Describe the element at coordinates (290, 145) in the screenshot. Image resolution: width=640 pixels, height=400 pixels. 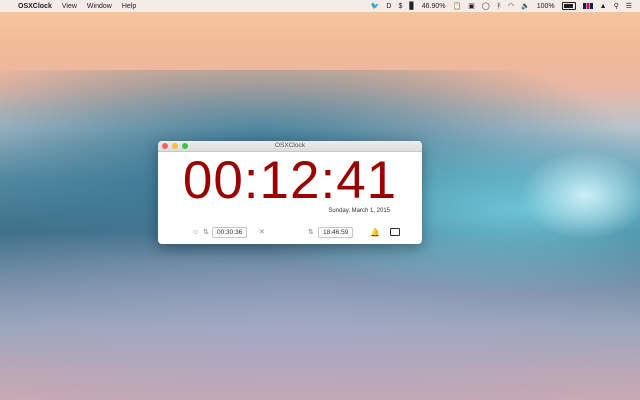
I see `window-title: OSXClock` at that location.